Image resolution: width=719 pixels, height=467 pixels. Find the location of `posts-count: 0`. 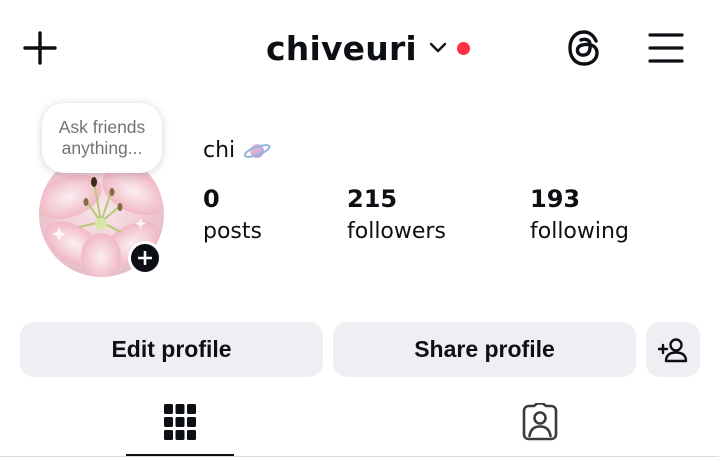

posts-count: 0 is located at coordinates (211, 199).